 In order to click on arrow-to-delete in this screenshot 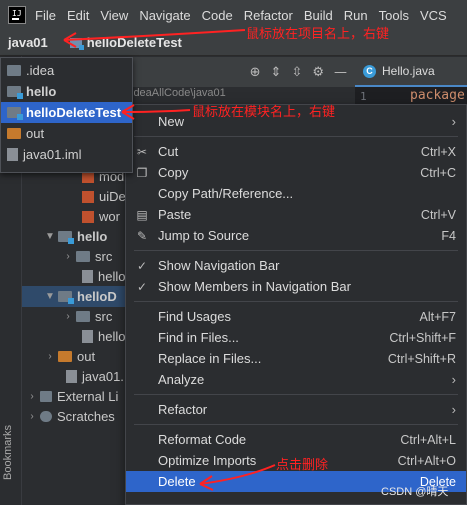, I will do `click(237, 474)`.